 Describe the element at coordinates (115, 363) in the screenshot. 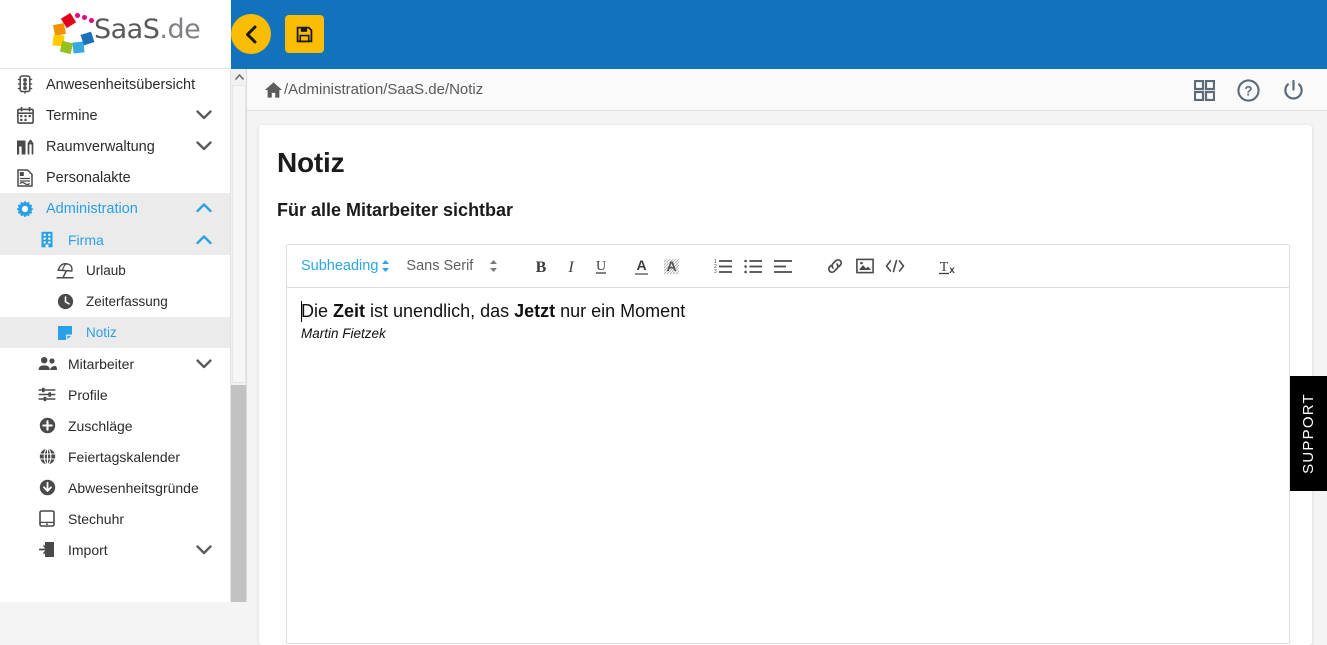

I see `sidebar-item-mitarbeiter: Mitarbeiter` at that location.